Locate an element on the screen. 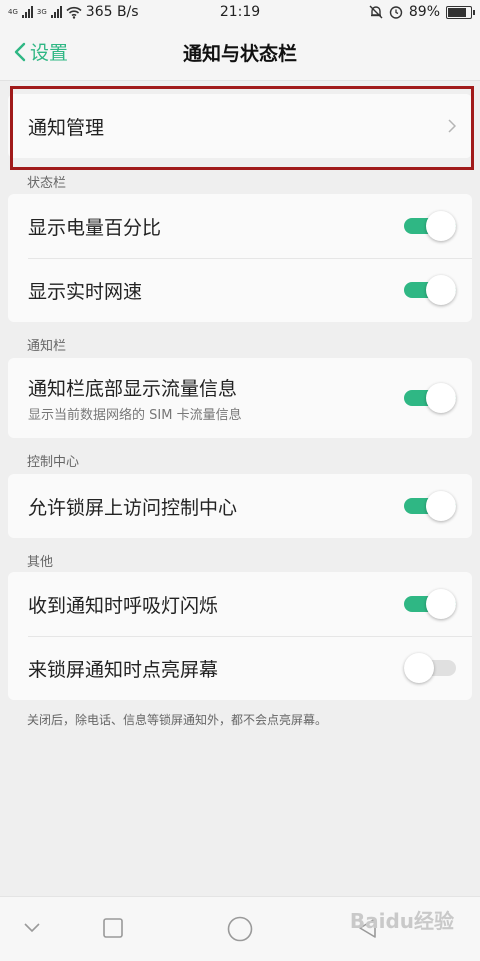 The height and width of the screenshot is (961, 480). section-header-control-center: 控制中心 is located at coordinates (53, 462).